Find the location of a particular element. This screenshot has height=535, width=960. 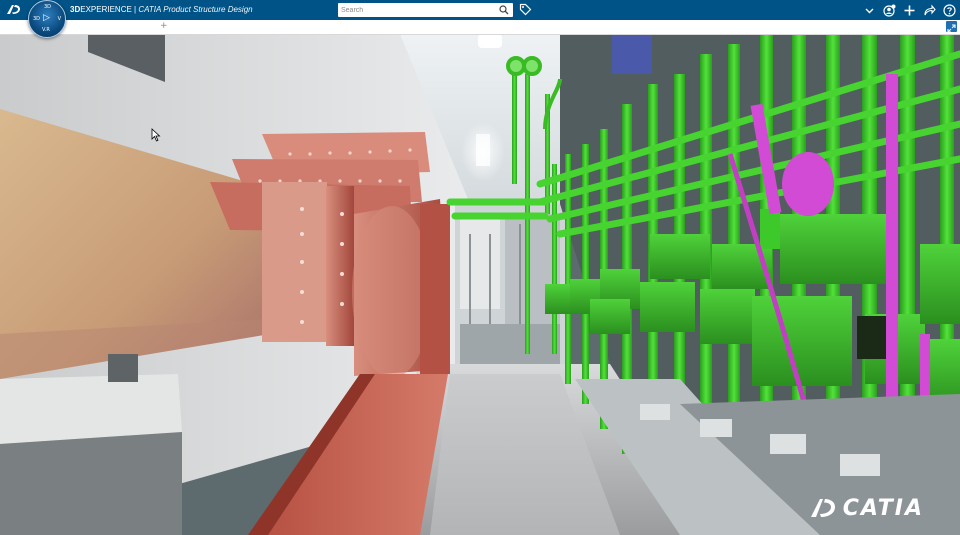

compass-label-bottom: V.R is located at coordinates (46, 30).